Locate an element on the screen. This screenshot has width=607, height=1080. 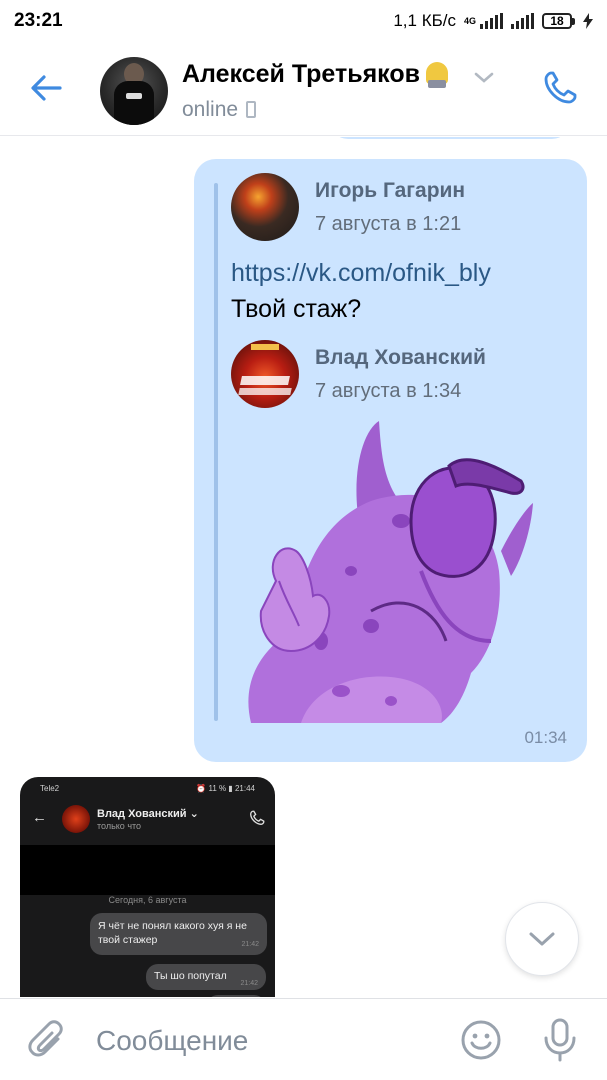
shot-contact-name: Влад Хованский ⌄ is located at coordinates (148, 814).